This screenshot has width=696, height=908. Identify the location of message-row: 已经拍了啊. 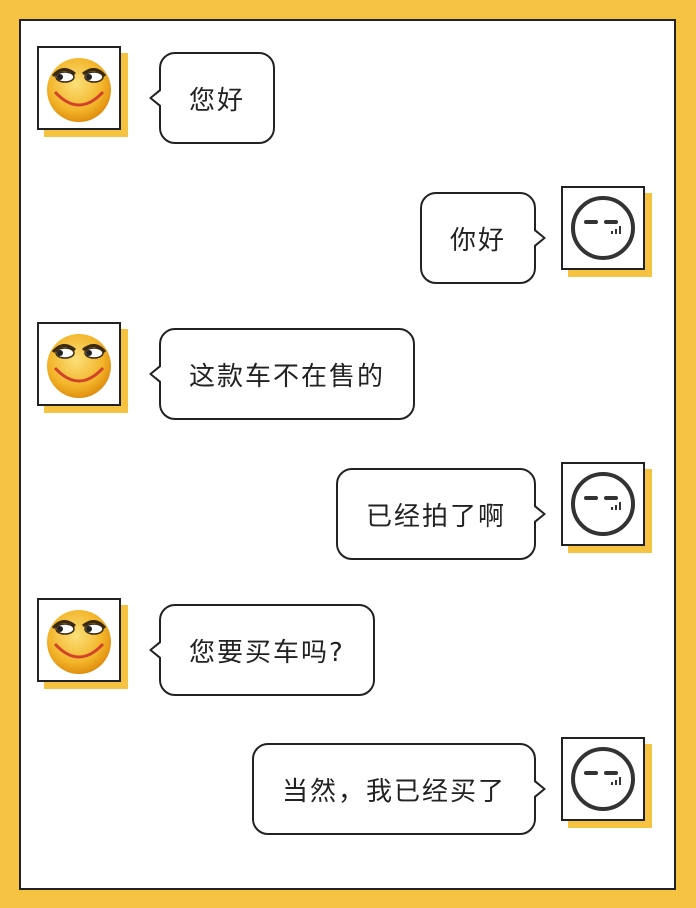
(347, 517).